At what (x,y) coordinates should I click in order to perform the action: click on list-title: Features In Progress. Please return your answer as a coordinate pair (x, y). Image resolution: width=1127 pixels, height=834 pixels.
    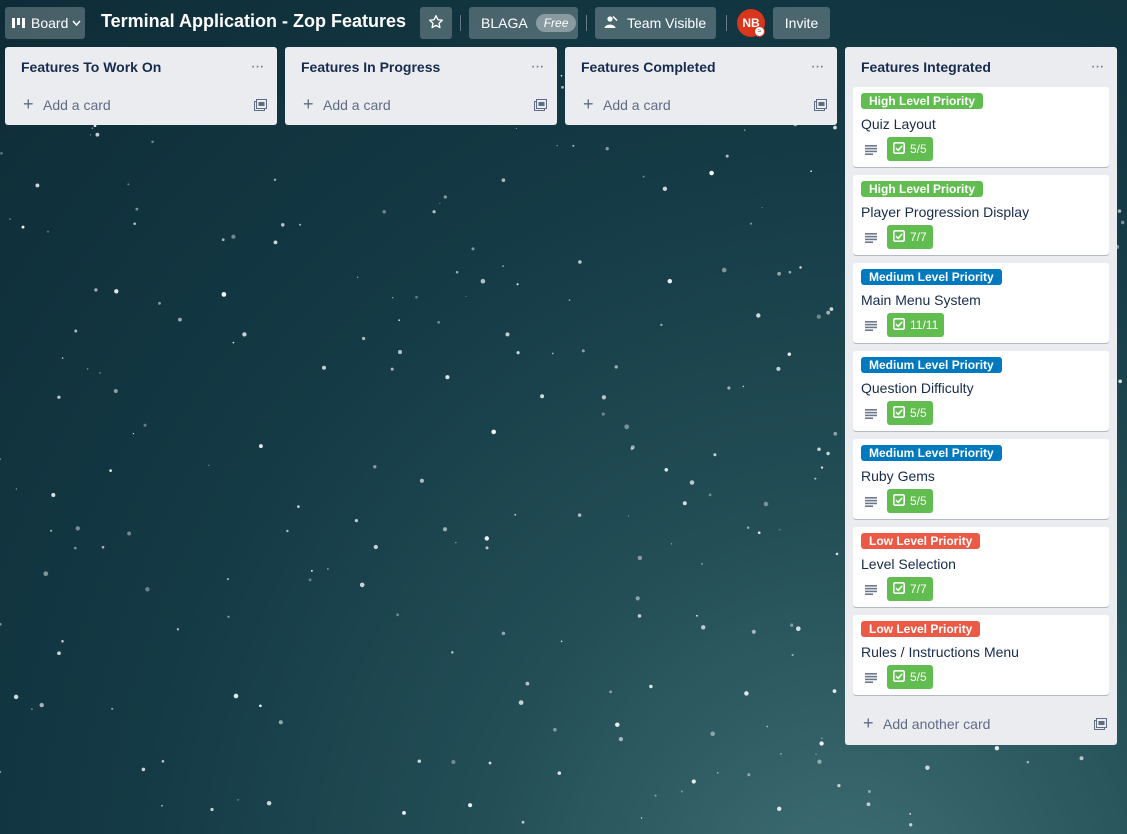
    Looking at the image, I should click on (370, 67).